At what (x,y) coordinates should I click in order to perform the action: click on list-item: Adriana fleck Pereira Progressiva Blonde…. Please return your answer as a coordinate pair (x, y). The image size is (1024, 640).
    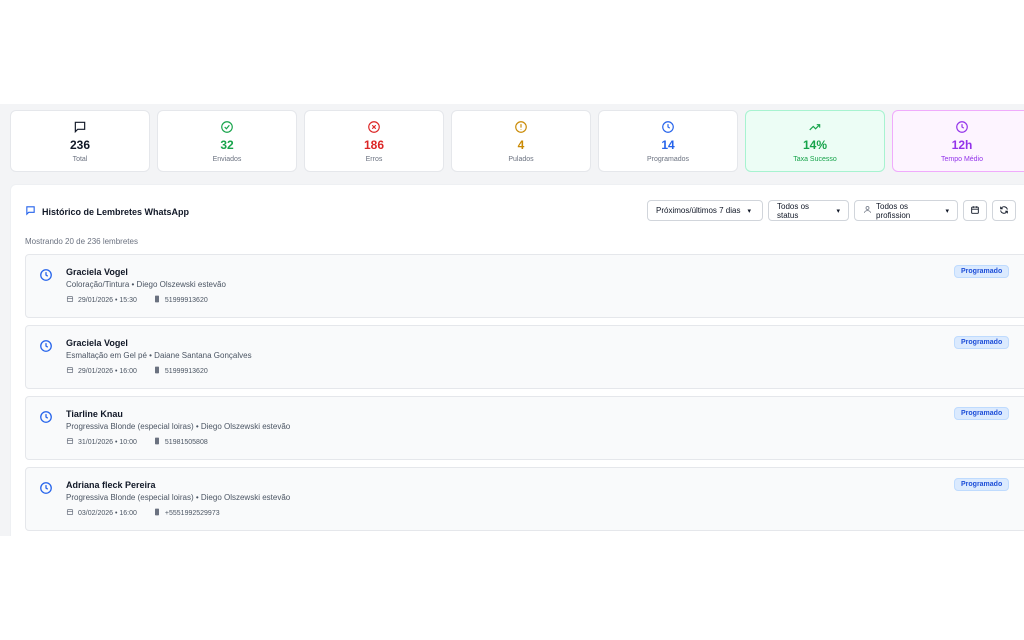
    Looking at the image, I should click on (524, 499).